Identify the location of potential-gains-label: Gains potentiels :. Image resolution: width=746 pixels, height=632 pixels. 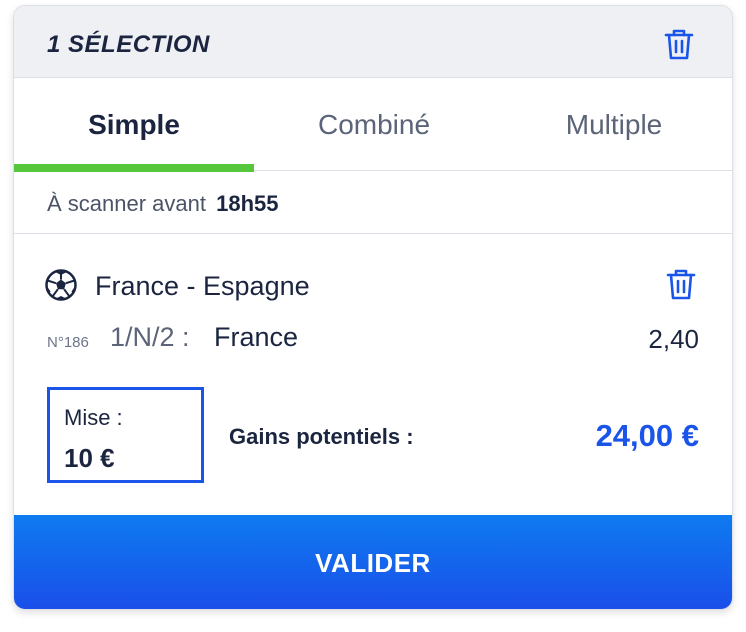
(321, 436).